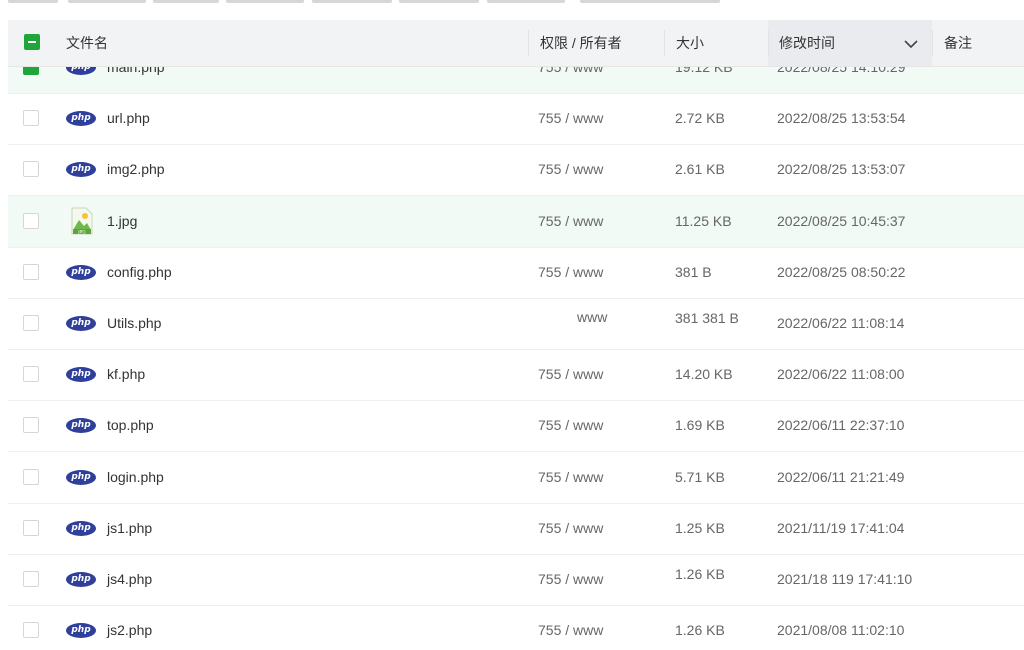 The width and height of the screenshot is (1024, 650). Describe the element at coordinates (700, 118) in the screenshot. I see `file-size: 2.72 KB` at that location.